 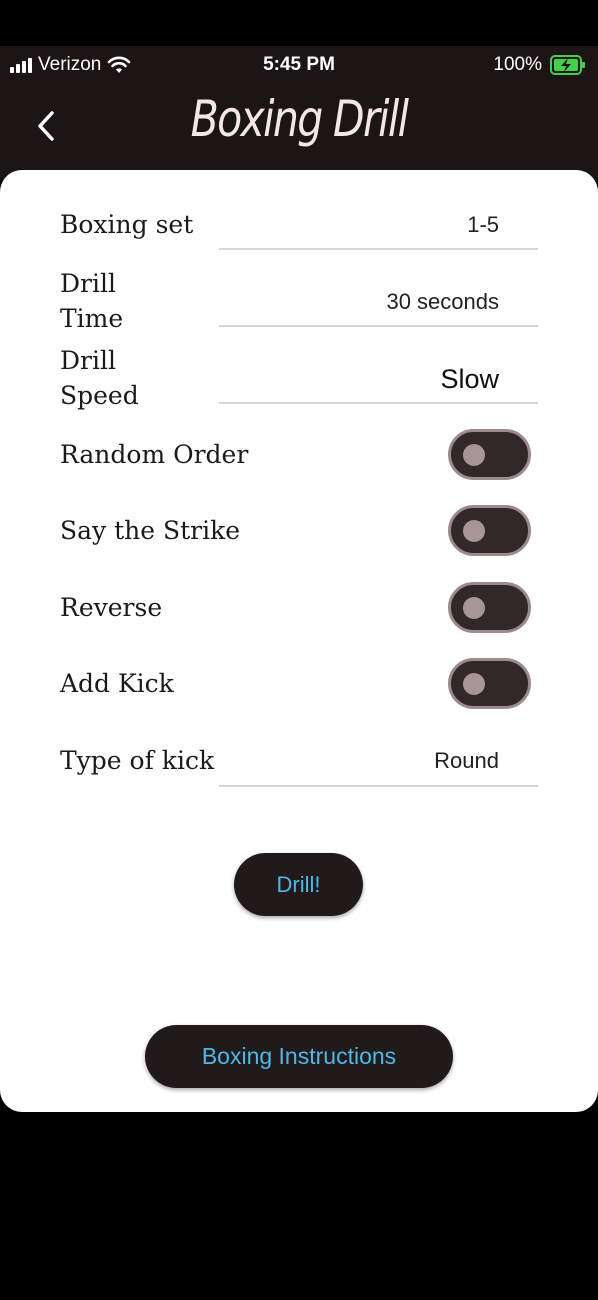 I want to click on kick-type-underline, so click(x=378, y=786).